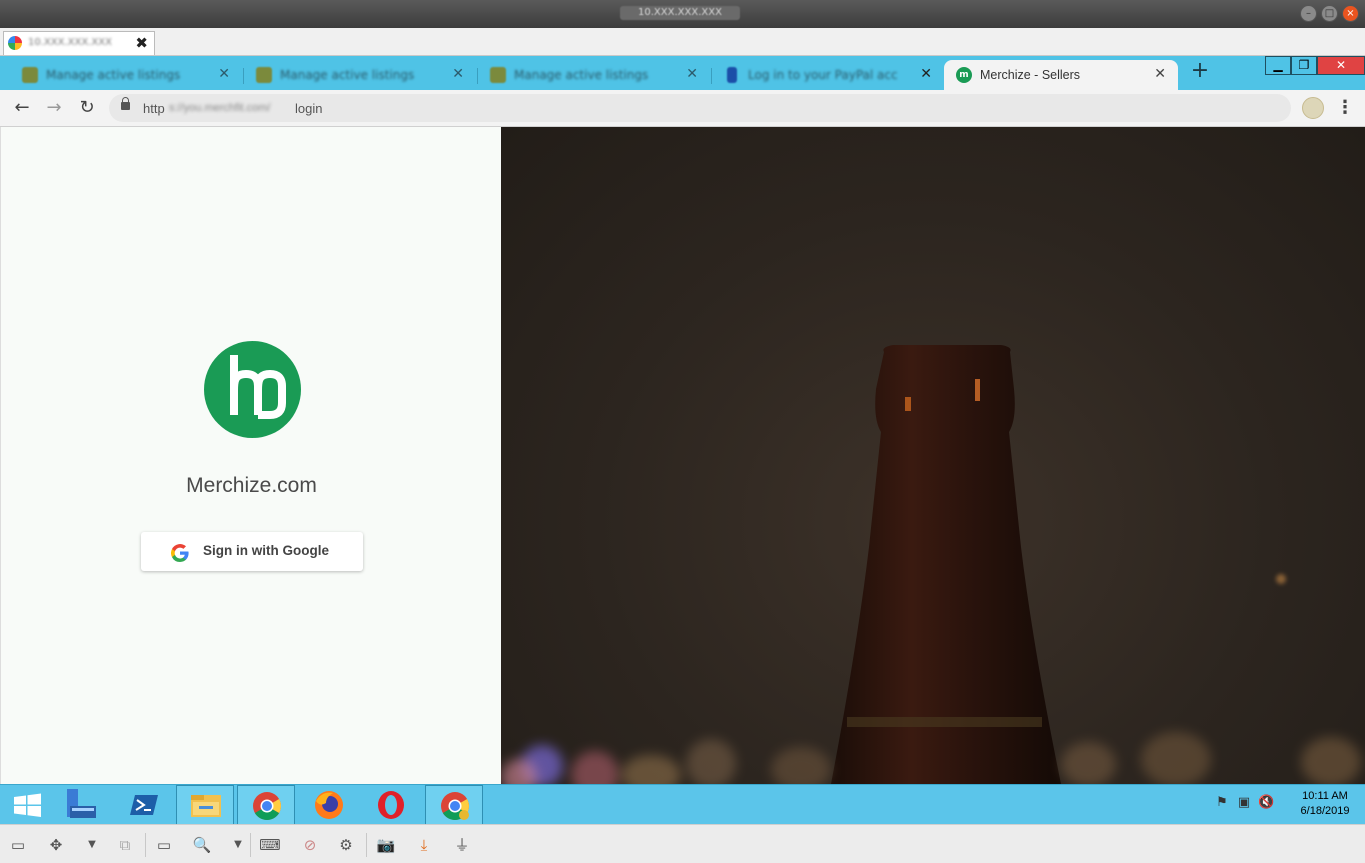 This screenshot has width=1365, height=863. I want to click on merchize-logo-mark, so click(257, 387).